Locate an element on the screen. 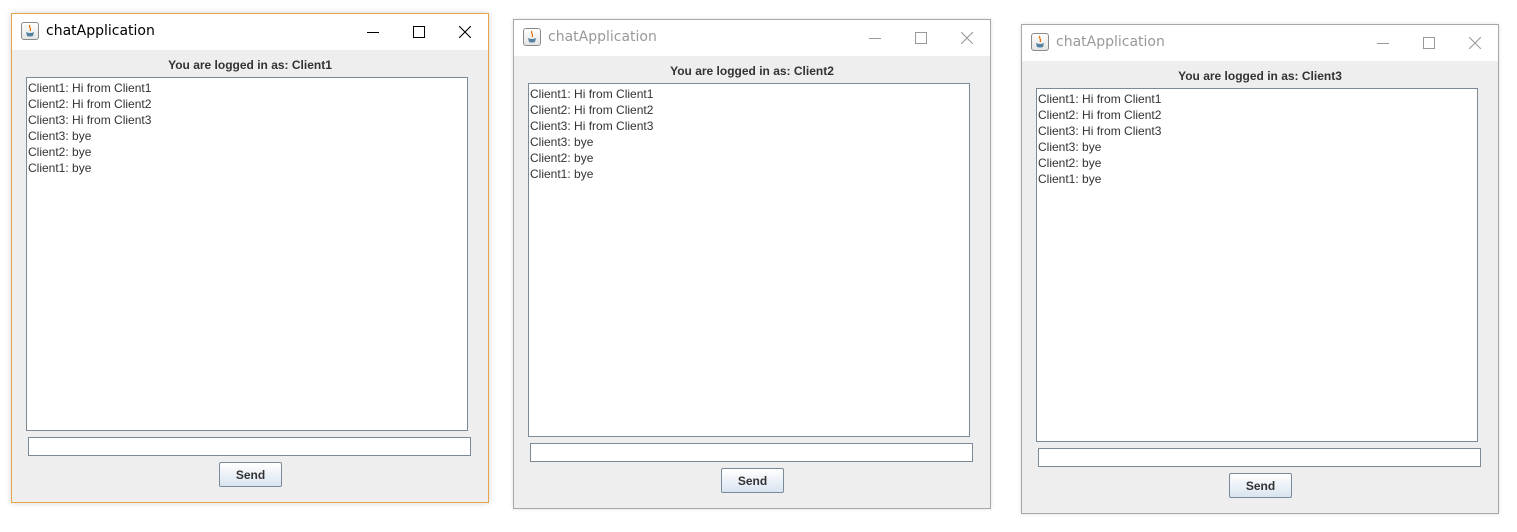  logged-in-label: You are logged in as: Client1 is located at coordinates (250, 65).